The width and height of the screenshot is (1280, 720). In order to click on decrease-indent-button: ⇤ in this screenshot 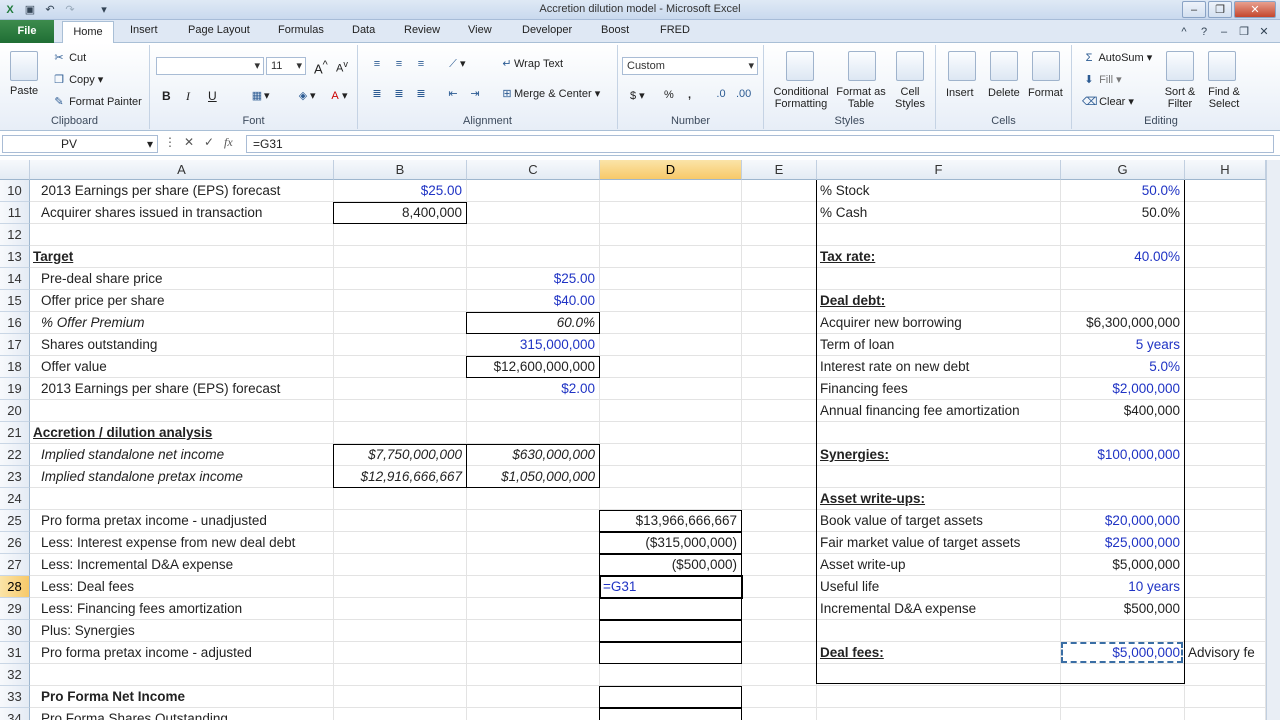, I will do `click(453, 94)`.